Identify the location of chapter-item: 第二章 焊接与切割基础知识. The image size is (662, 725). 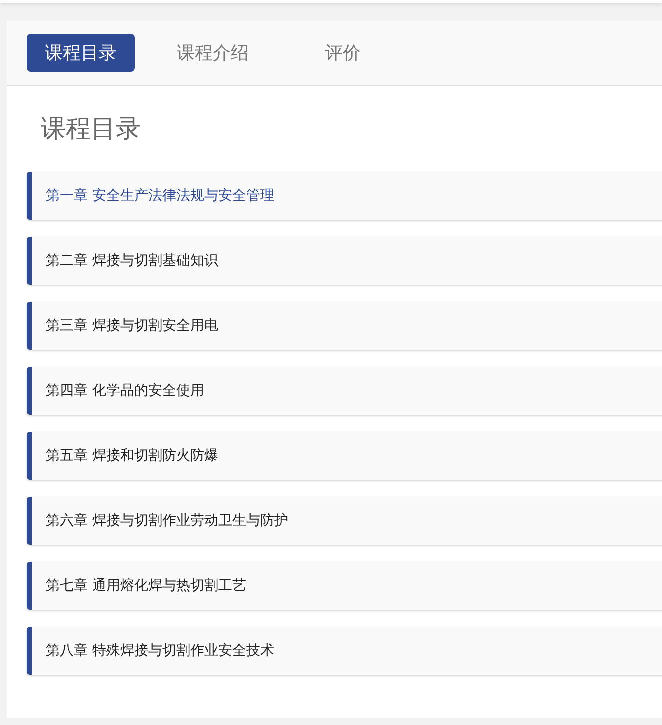
(344, 261).